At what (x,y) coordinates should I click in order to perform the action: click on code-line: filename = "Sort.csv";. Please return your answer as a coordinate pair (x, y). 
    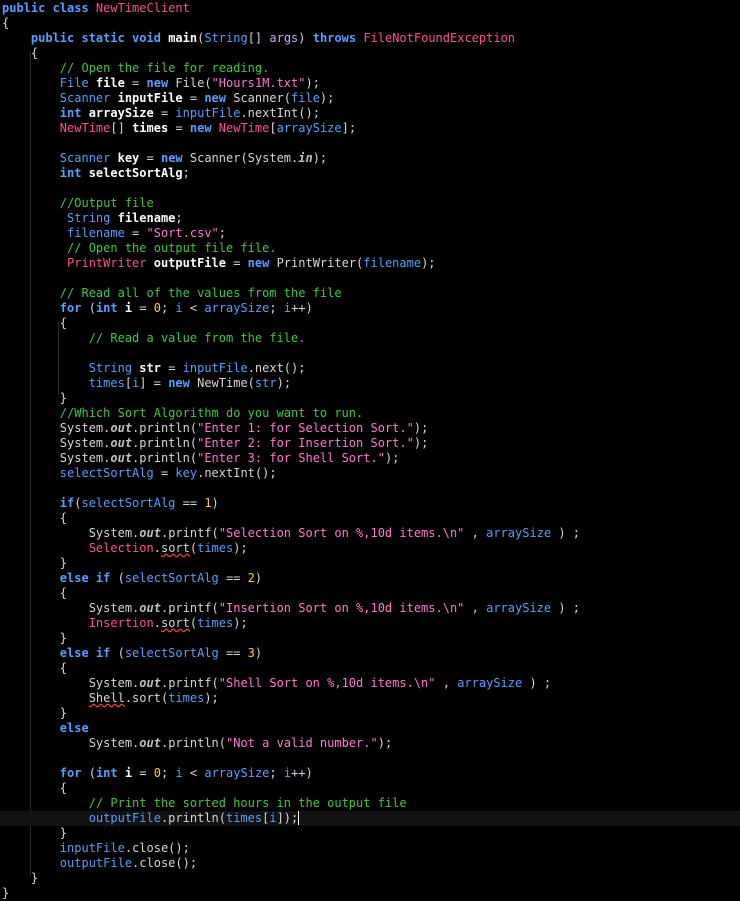
    Looking at the image, I should click on (114, 233).